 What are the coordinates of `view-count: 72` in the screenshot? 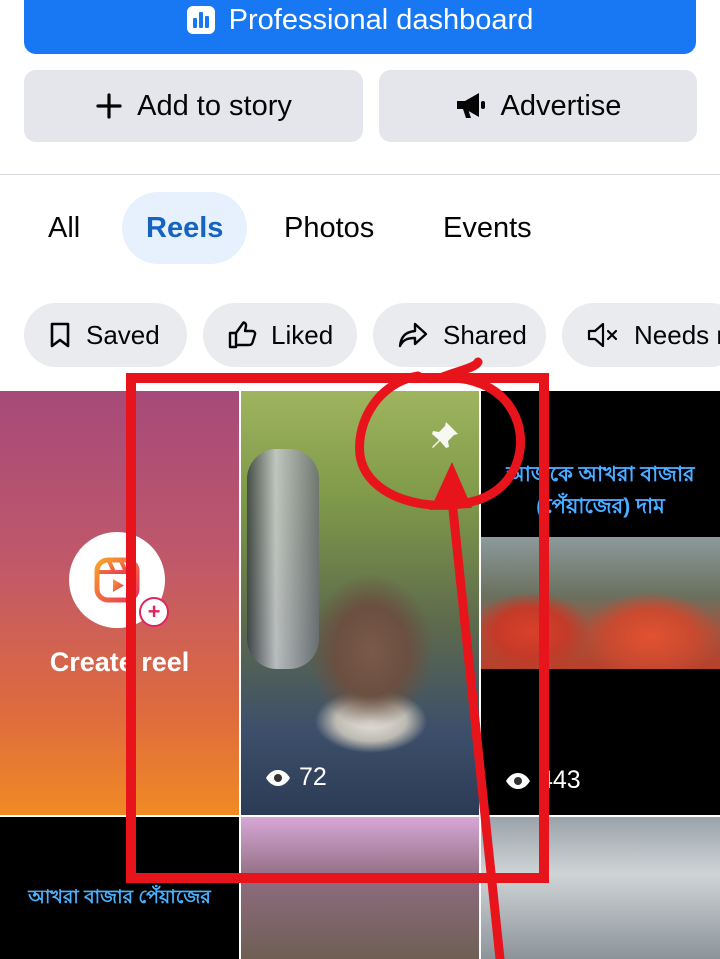 It's located at (296, 777).